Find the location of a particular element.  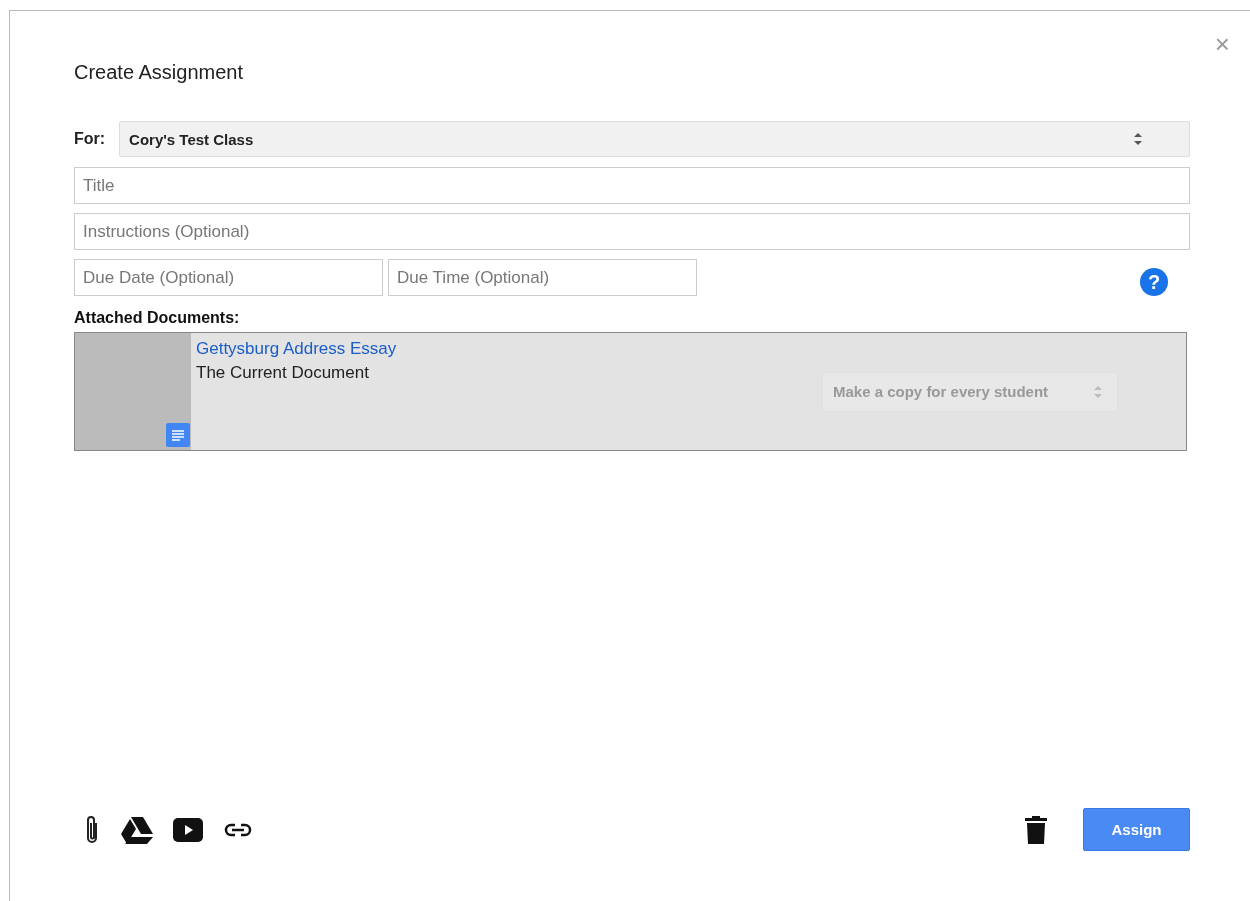

for-label: For: is located at coordinates (90, 139).